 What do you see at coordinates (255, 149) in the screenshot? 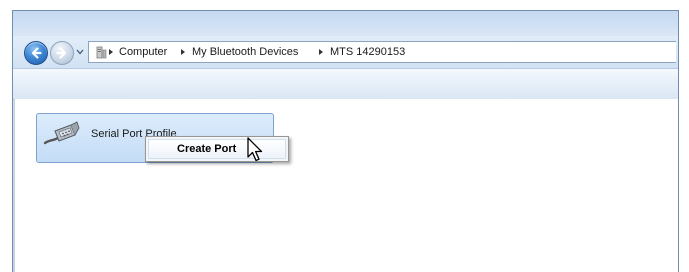
I see `mouse-pointer-icon` at bounding box center [255, 149].